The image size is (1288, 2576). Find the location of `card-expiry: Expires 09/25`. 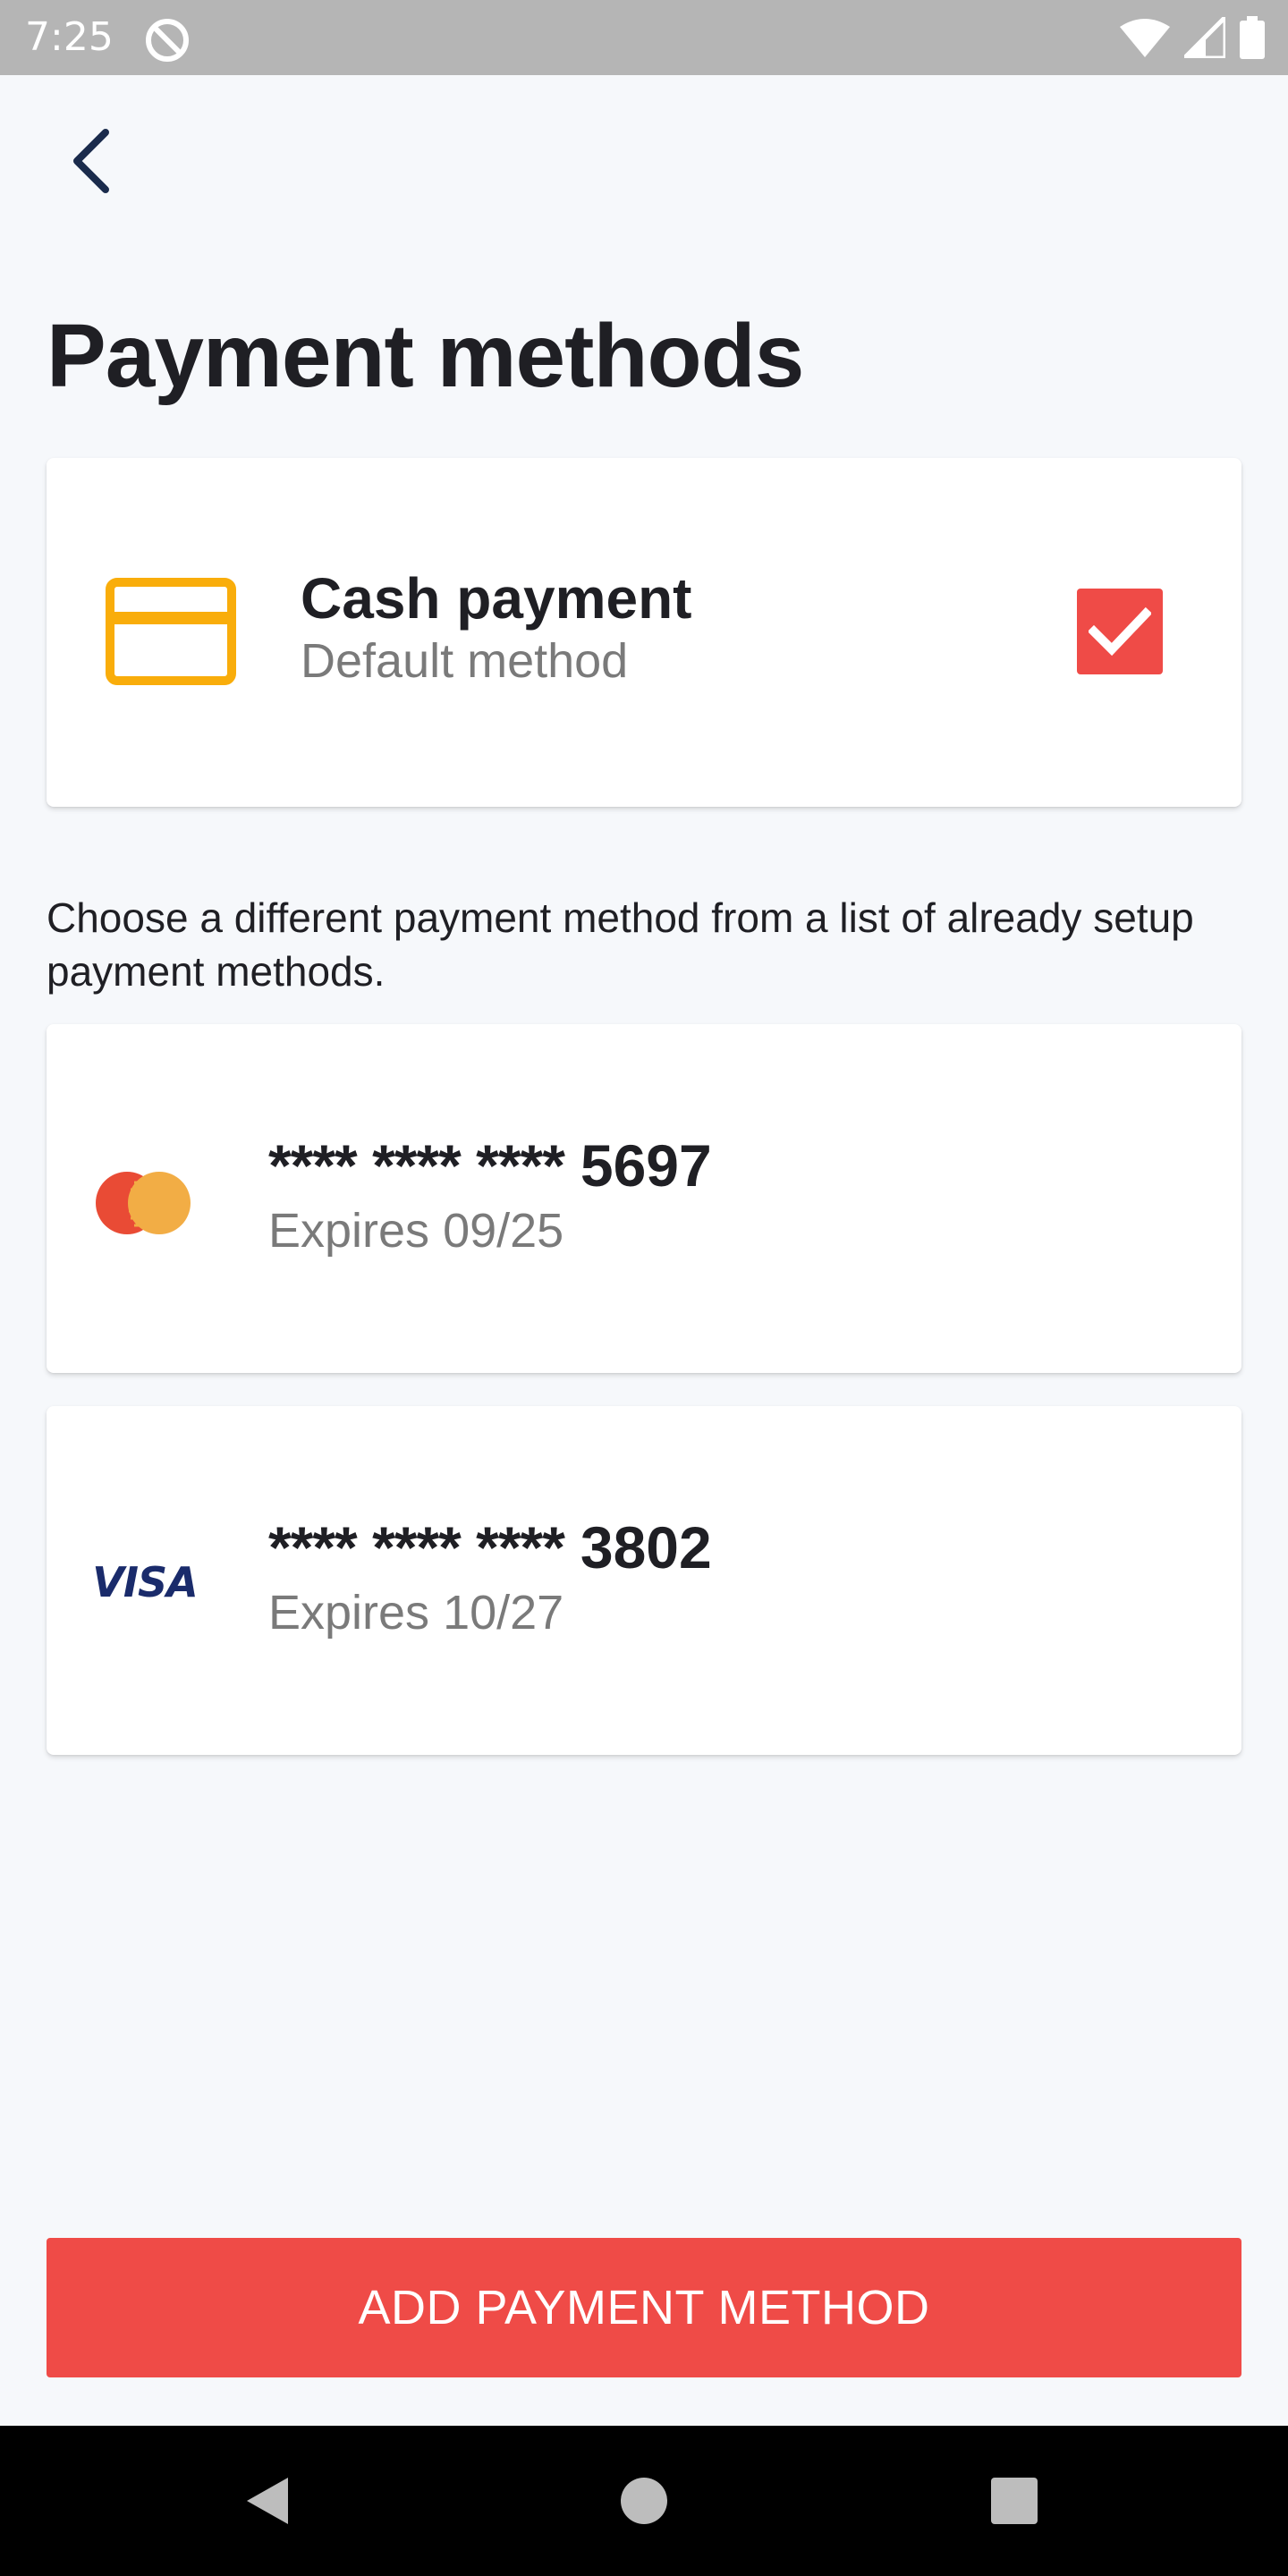

card-expiry: Expires 09/25 is located at coordinates (416, 1231).